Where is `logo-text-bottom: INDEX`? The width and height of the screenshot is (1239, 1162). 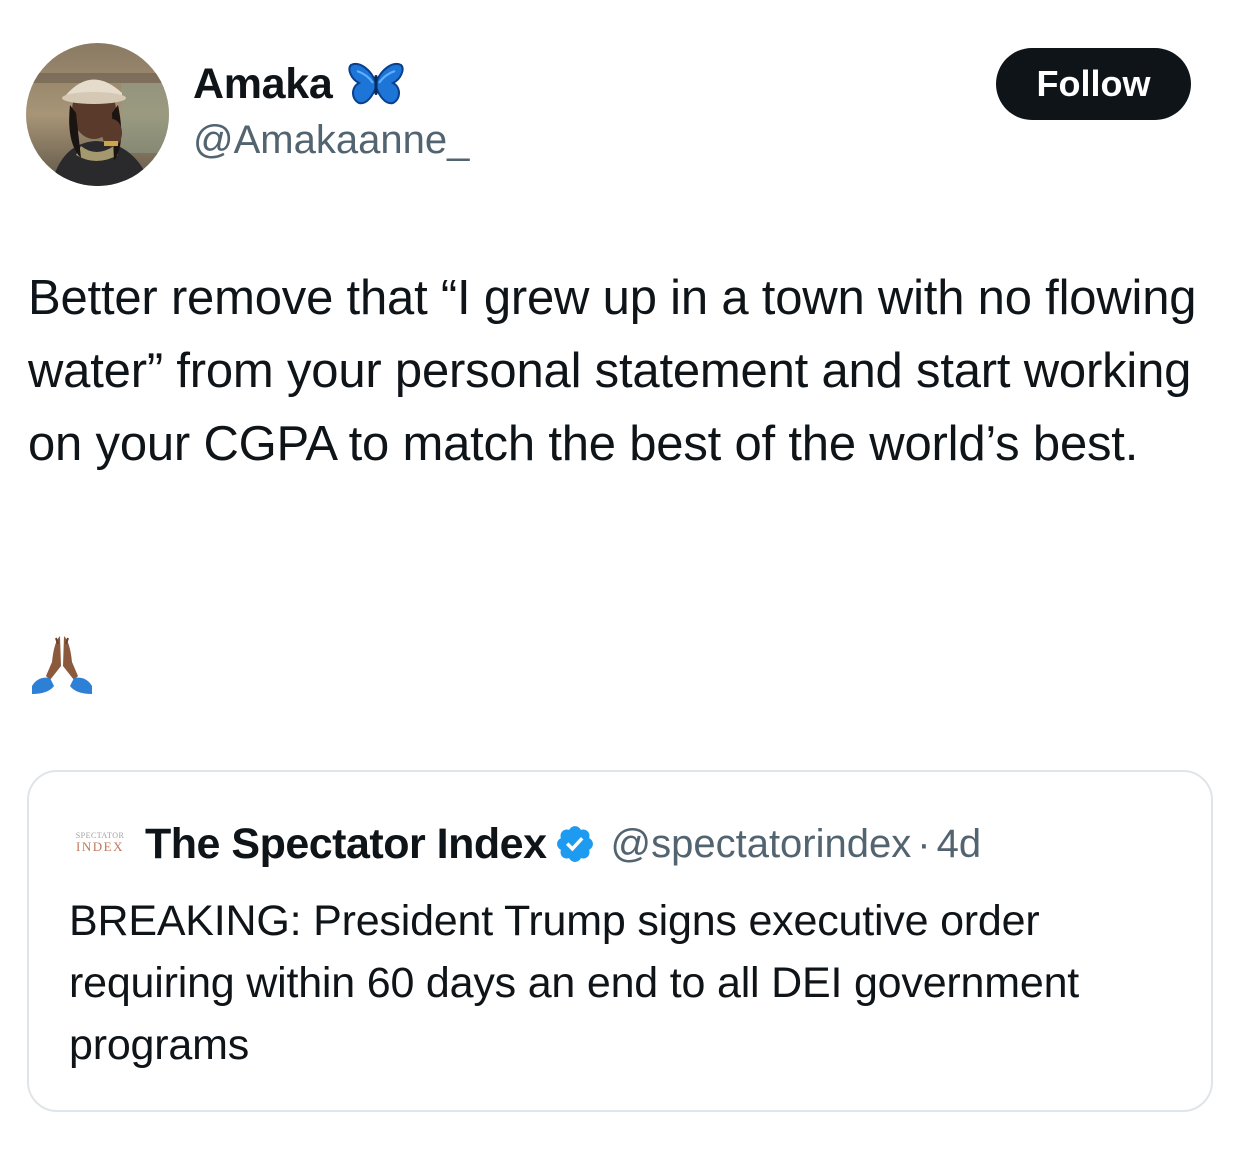
logo-text-bottom: INDEX is located at coordinates (100, 846).